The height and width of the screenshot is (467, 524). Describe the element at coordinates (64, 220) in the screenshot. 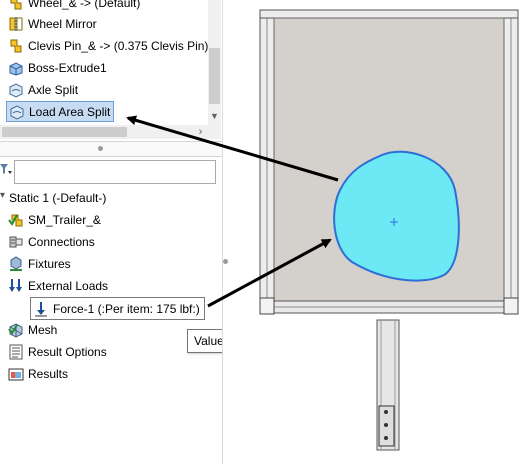

I see `study-item-label: SM_Trailer_&` at that location.